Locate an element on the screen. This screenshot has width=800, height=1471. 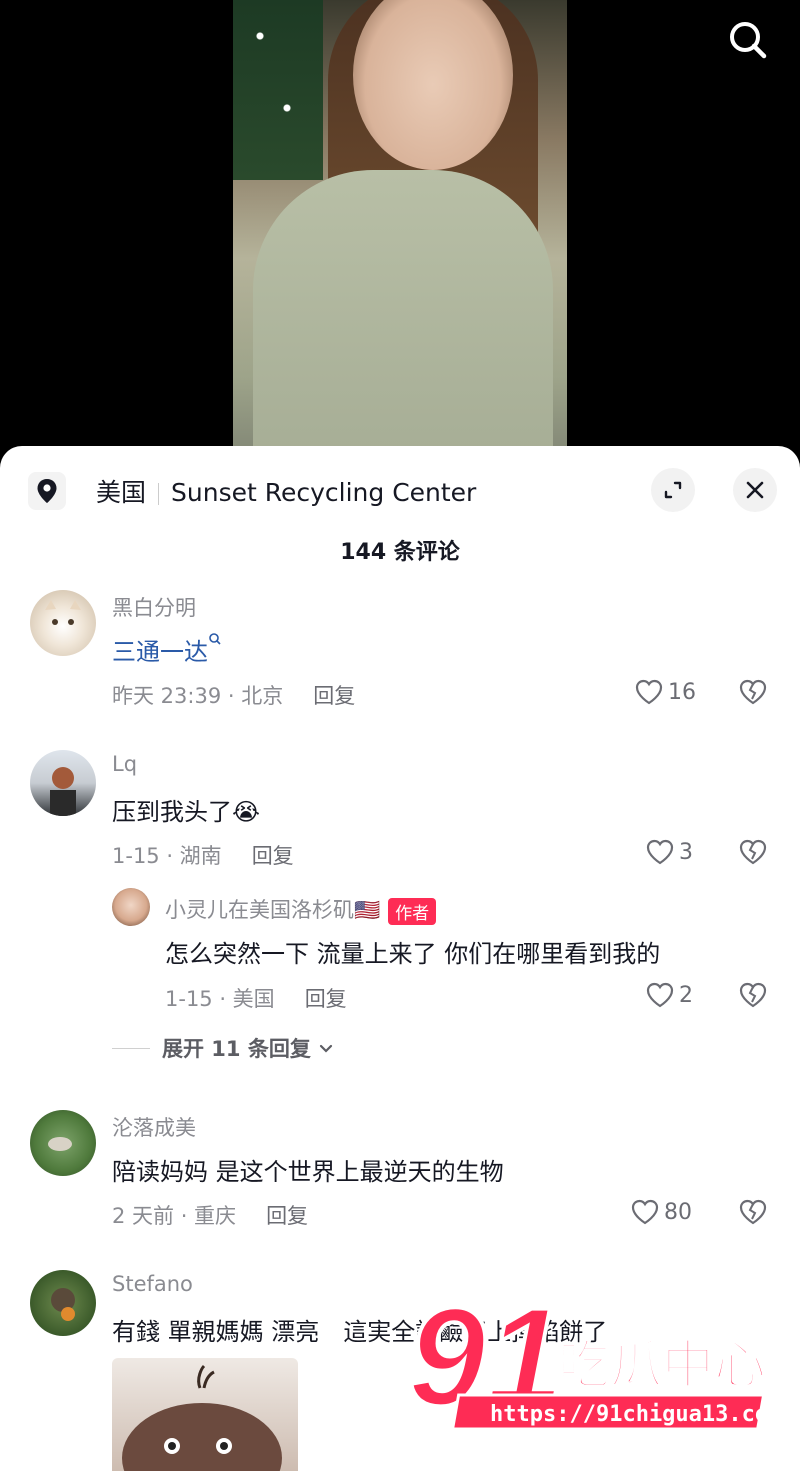
location-row: 美国 Sunset Recycling Center is located at coordinates (252, 491).